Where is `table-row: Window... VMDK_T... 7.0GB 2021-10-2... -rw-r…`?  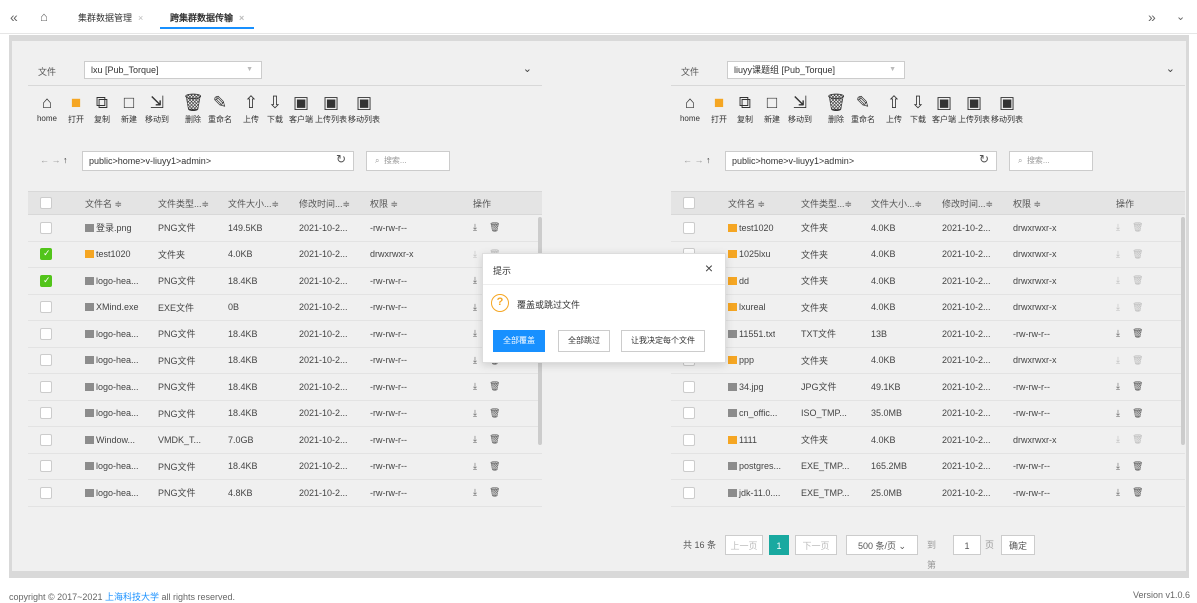 table-row: Window... VMDK_T... 7.0GB 2021-10-2... -rw-r… is located at coordinates (285, 440).